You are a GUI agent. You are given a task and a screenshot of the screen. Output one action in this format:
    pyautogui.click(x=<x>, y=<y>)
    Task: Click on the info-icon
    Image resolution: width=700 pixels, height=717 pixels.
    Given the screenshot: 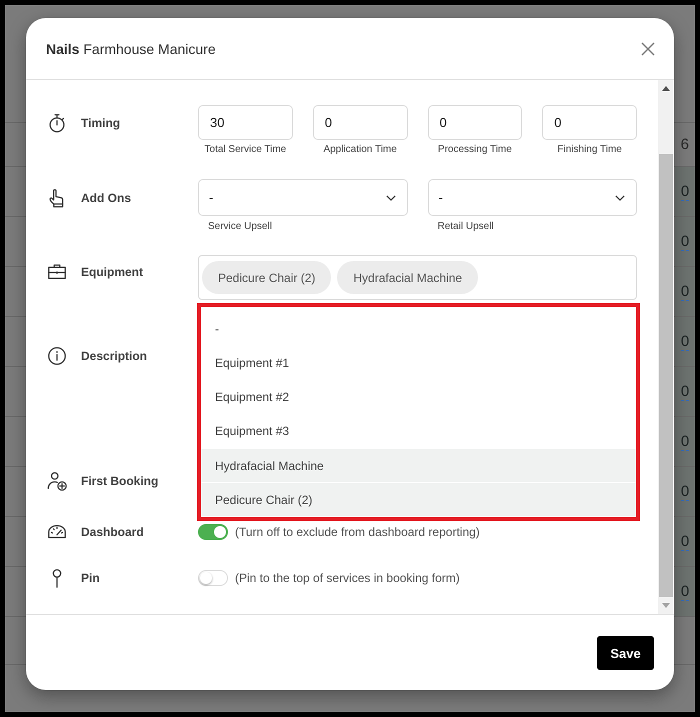 What is the action you would take?
    pyautogui.click(x=57, y=356)
    